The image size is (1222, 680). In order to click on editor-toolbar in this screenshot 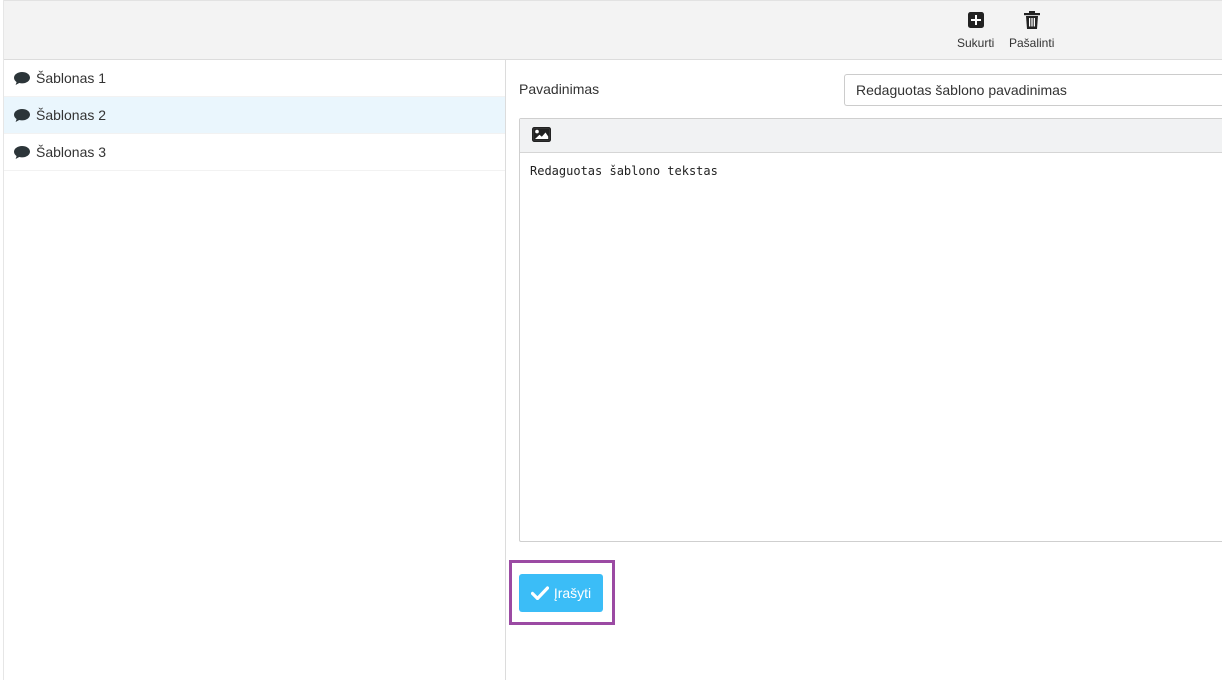, I will do `click(871, 136)`.